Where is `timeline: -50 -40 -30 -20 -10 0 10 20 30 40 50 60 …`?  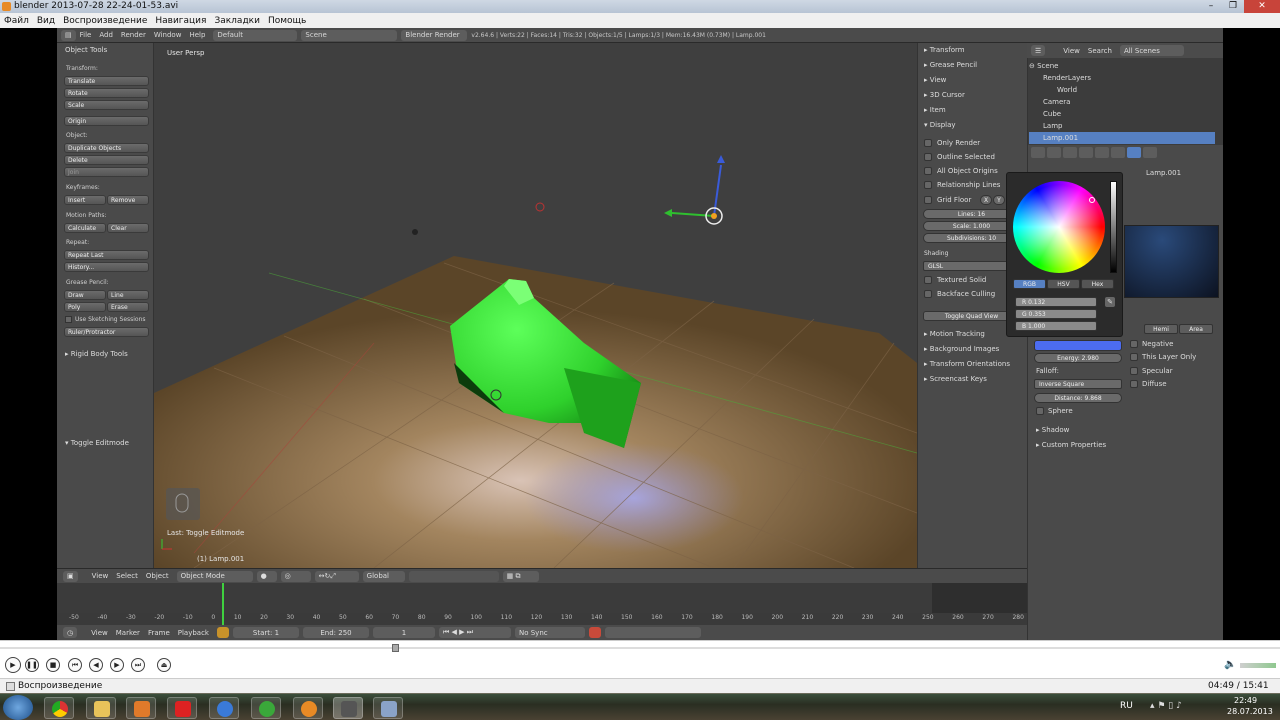 timeline: -50 -40 -30 -20 -10 0 10 20 30 40 50 60 … is located at coordinates (542, 604).